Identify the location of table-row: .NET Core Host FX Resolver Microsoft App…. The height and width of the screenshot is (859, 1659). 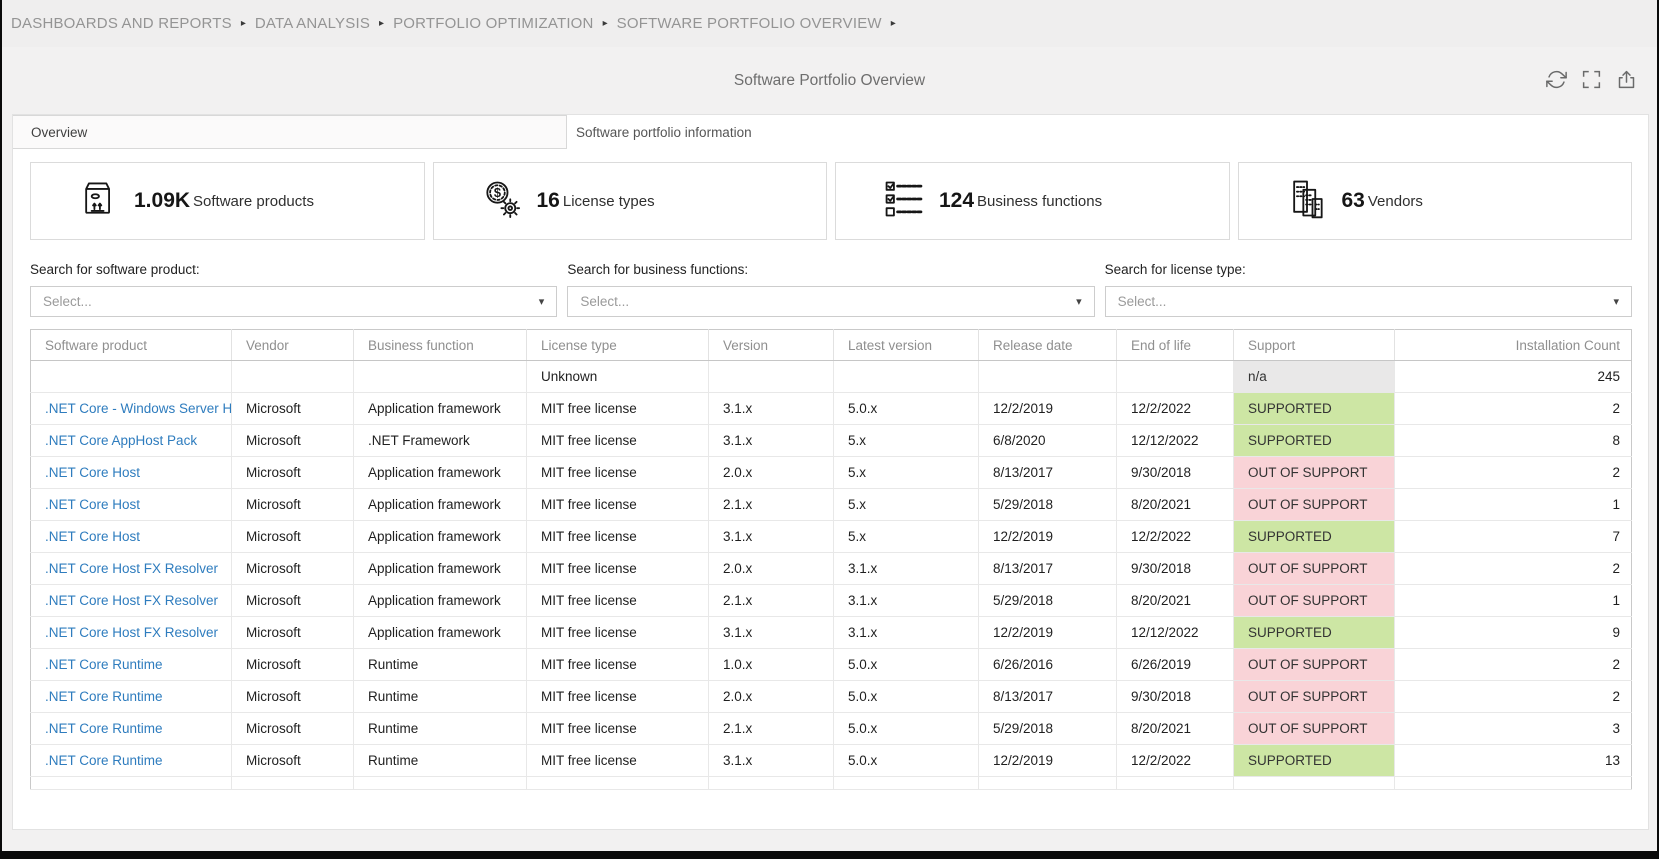
(831, 600).